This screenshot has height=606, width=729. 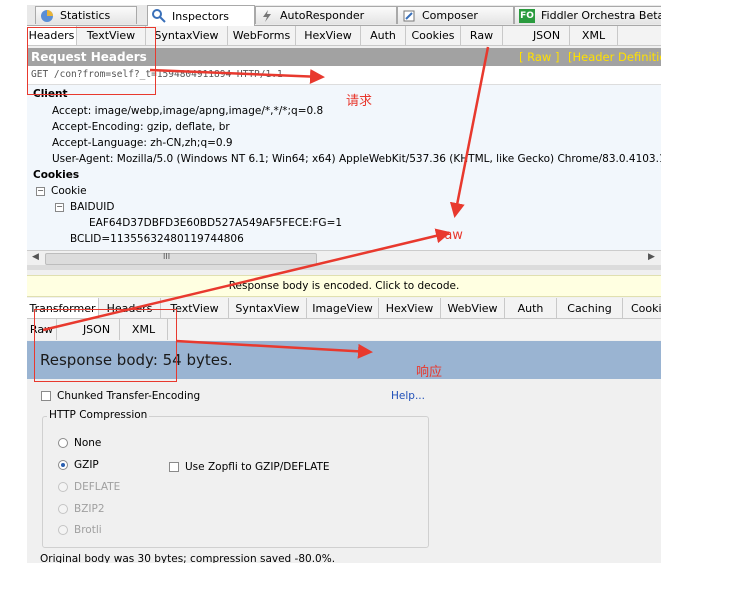 I want to click on annotation-response-label: 响应, so click(x=429, y=372).